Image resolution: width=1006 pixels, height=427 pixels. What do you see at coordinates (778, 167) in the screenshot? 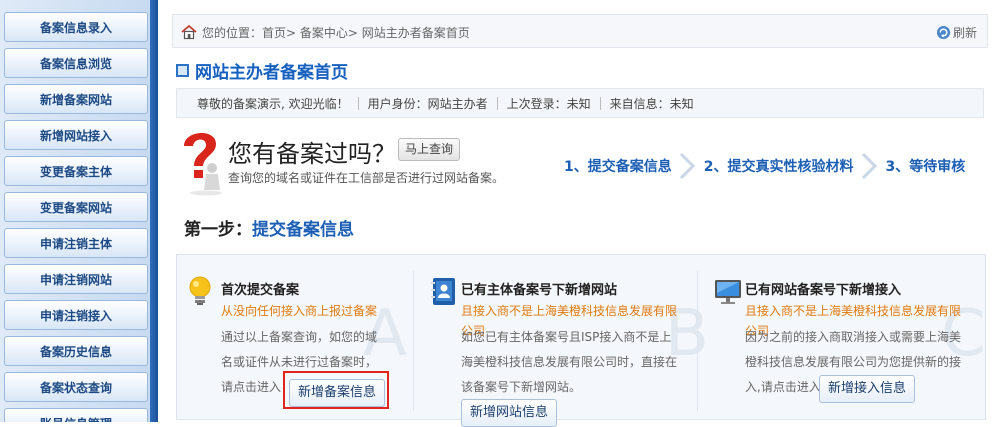
I see `step-2: 2、提交真实性核验材料` at bounding box center [778, 167].